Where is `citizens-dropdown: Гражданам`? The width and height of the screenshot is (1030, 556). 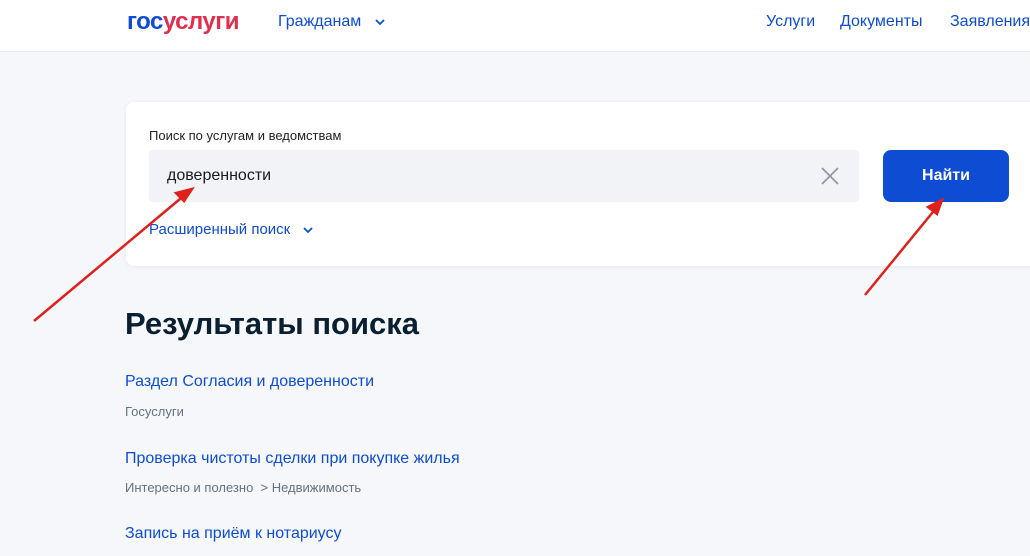 citizens-dropdown: Гражданам is located at coordinates (332, 22).